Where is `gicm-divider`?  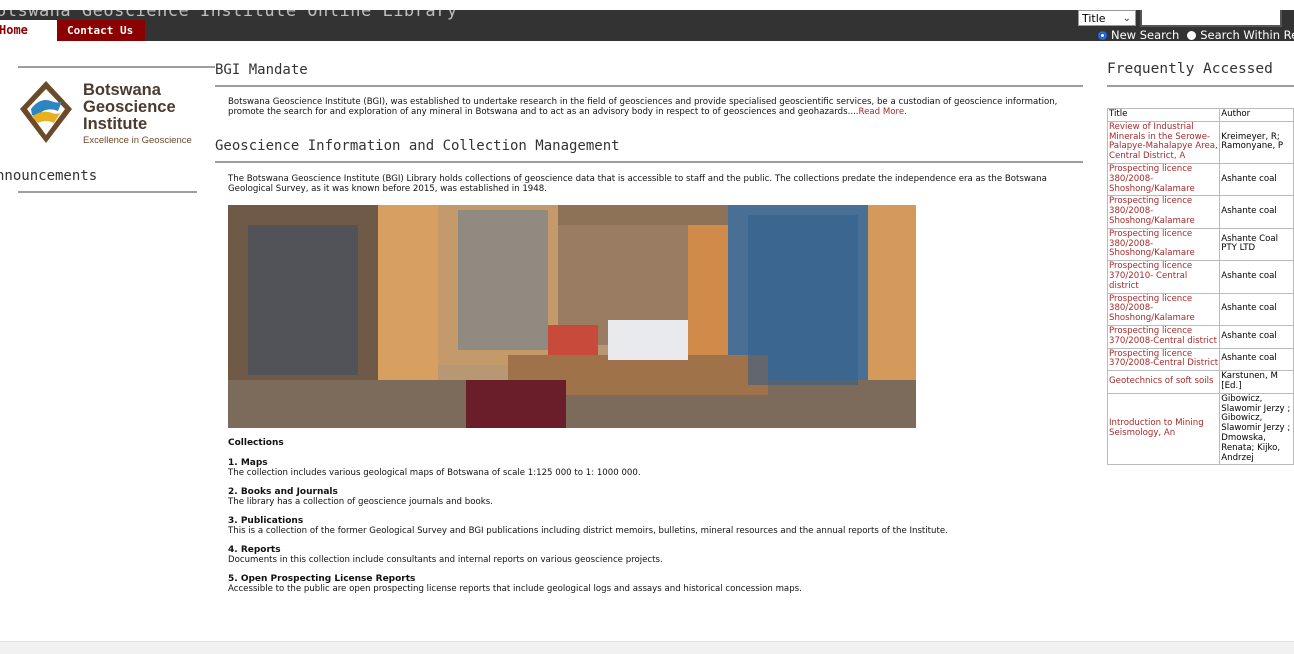
gicm-divider is located at coordinates (649, 162).